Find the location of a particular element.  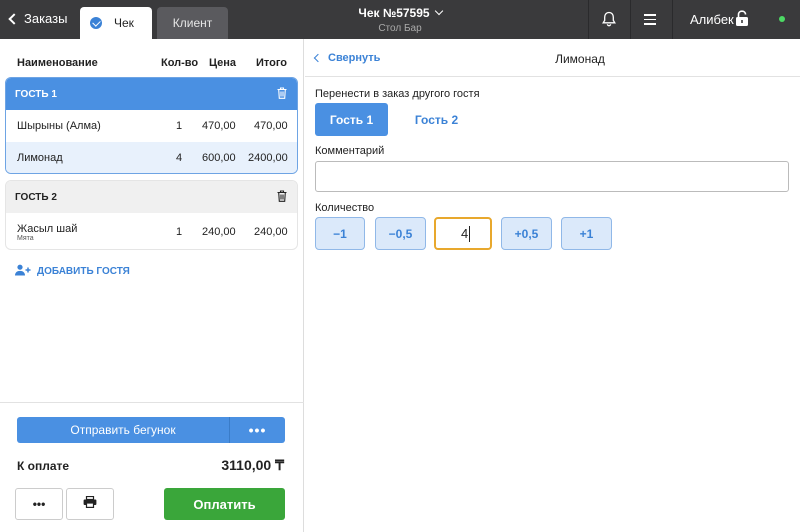

guest-header: ГОСТЬ 2 is located at coordinates (151, 197).